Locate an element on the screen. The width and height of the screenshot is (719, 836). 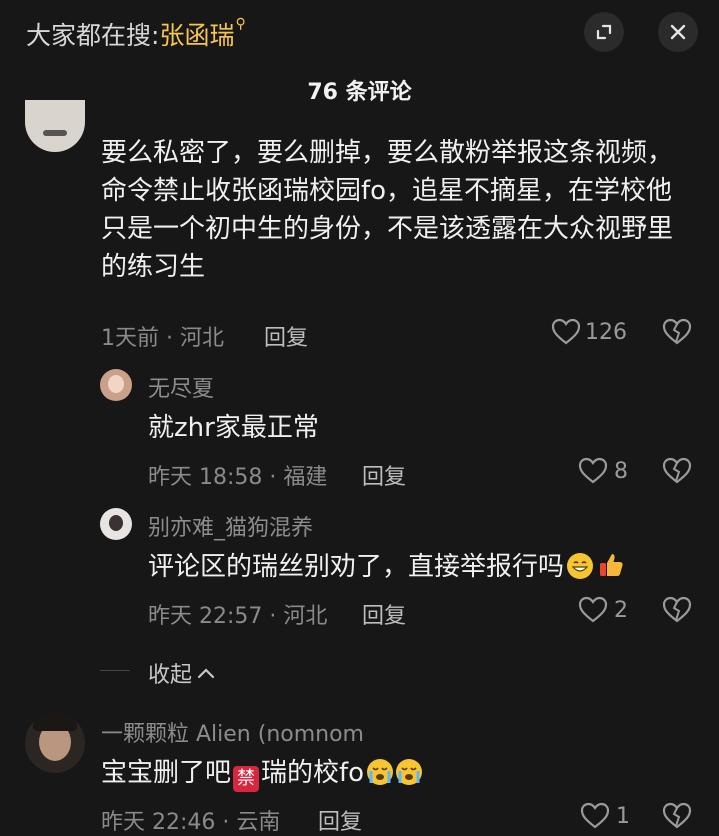
chevron-up-icon is located at coordinates (206, 673).